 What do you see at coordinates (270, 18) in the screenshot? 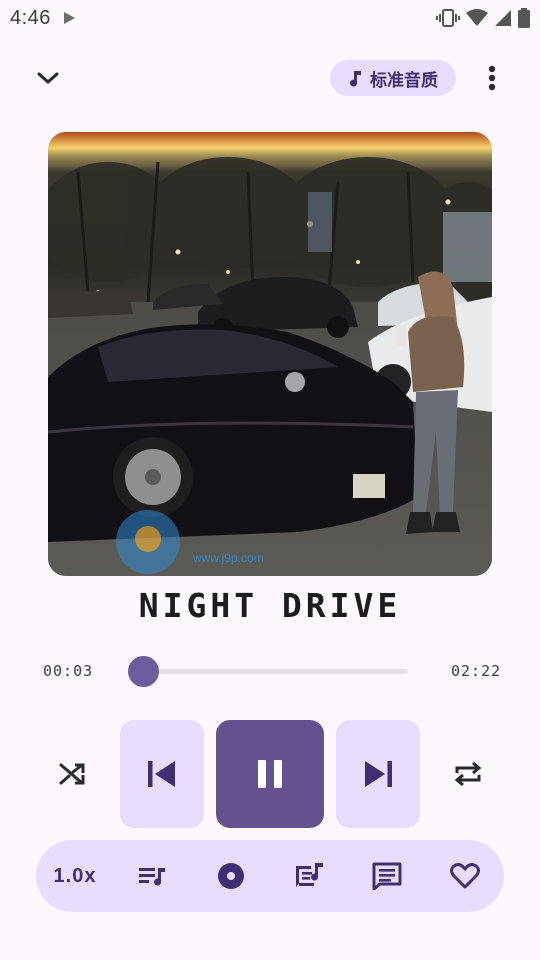
I see `status-bar: 4:46` at bounding box center [270, 18].